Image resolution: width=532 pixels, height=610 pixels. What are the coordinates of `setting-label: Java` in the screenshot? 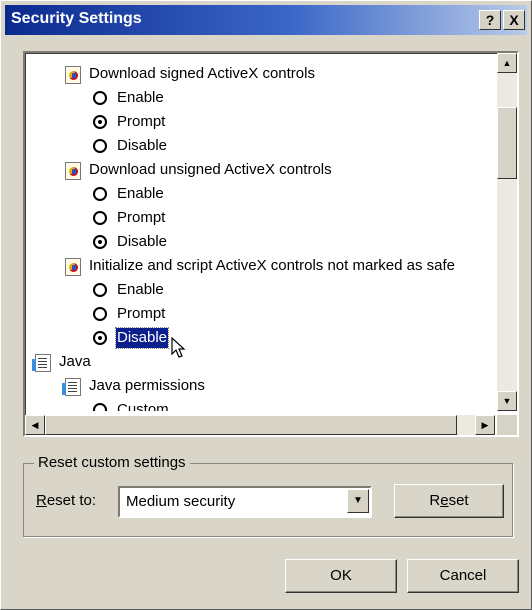 It's located at (75, 361).